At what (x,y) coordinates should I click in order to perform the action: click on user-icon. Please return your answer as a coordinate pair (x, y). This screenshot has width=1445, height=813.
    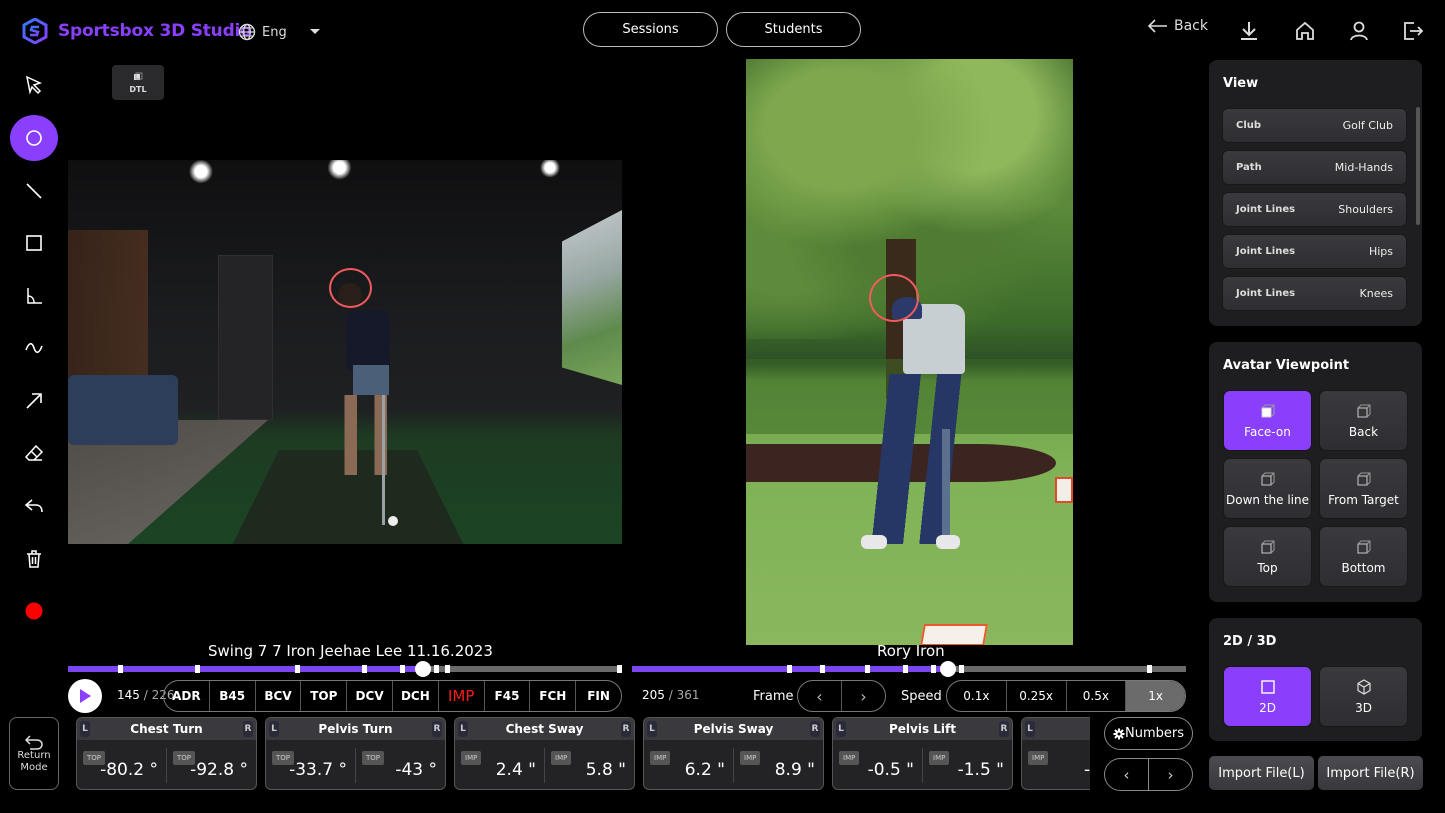
    Looking at the image, I should click on (1359, 31).